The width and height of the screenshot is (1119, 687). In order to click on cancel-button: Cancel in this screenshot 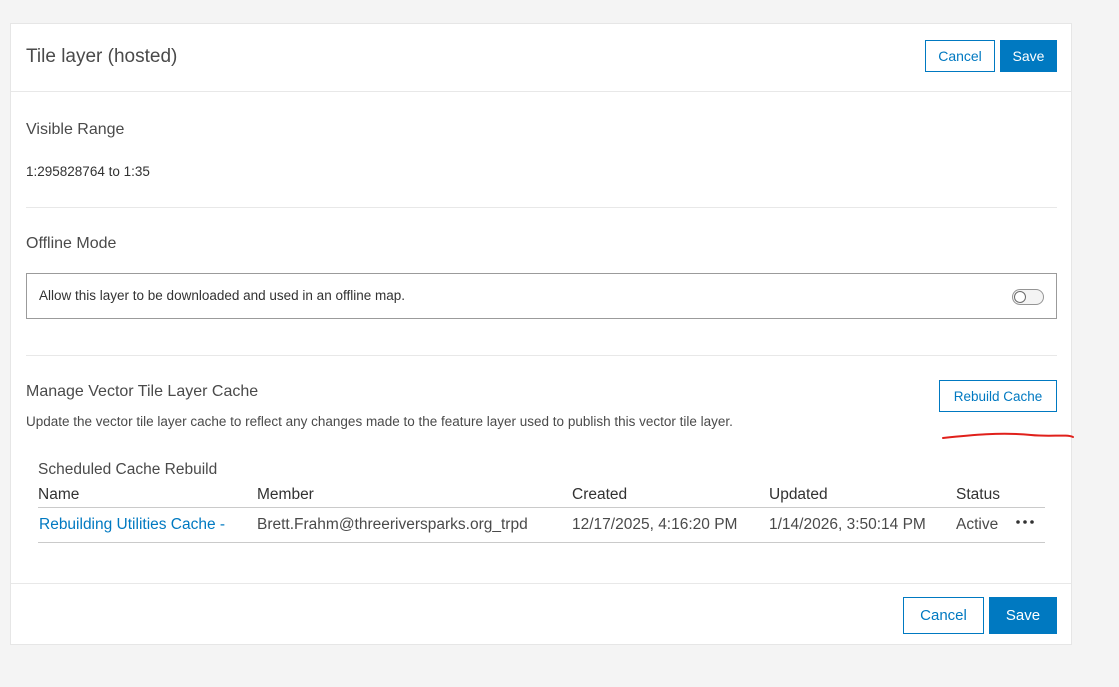, I will do `click(960, 56)`.